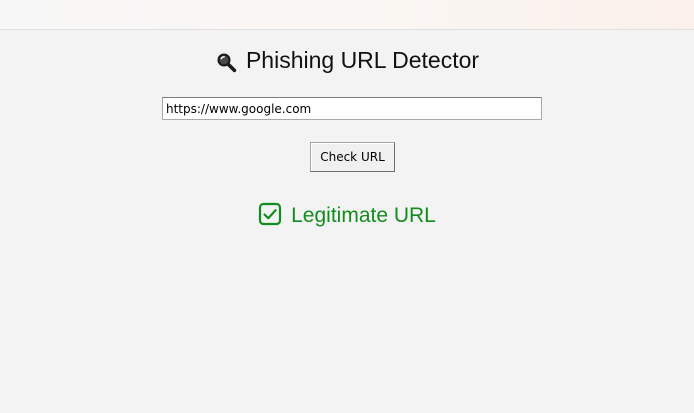  I want to click on magnifier-icon, so click(226, 61).